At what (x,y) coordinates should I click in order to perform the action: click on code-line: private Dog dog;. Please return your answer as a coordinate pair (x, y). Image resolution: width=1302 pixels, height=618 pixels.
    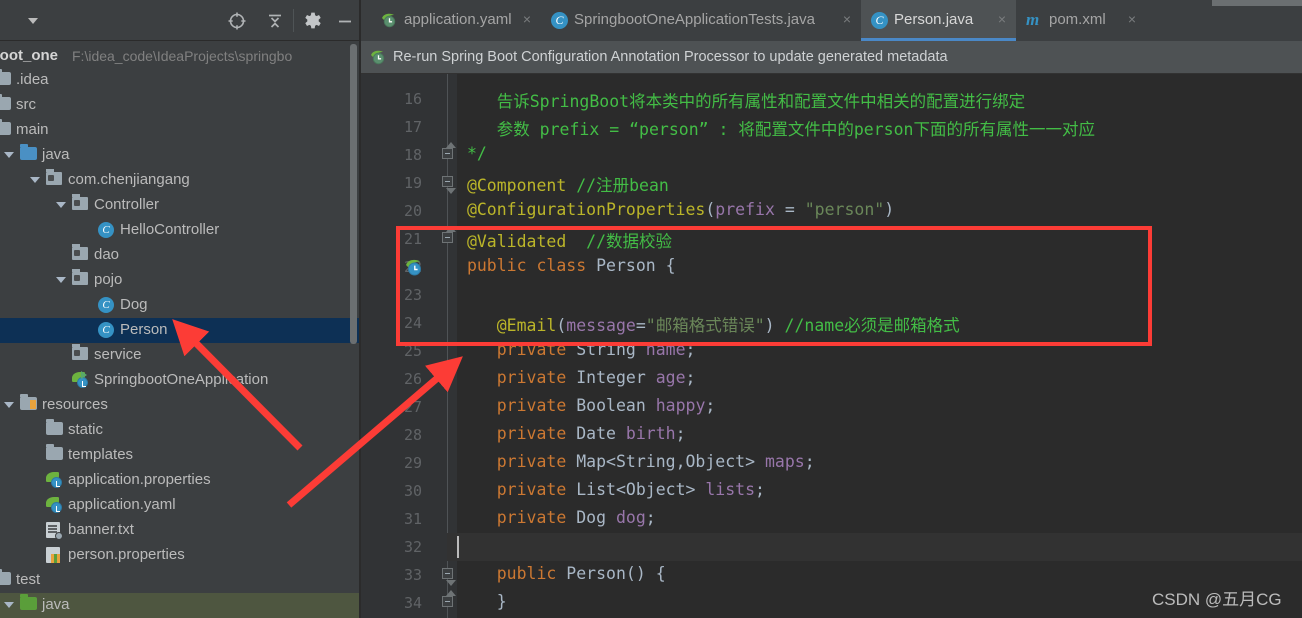
    Looking at the image, I should click on (556, 517).